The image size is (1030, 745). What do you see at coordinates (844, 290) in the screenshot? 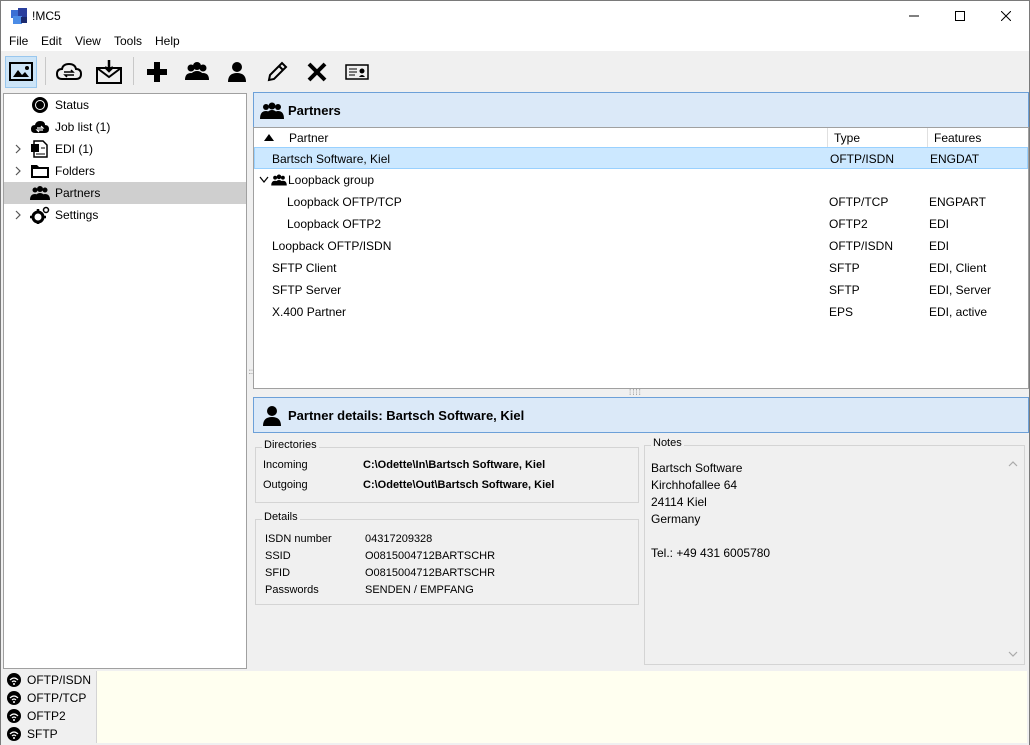
I see `partner-type: SFTP` at bounding box center [844, 290].